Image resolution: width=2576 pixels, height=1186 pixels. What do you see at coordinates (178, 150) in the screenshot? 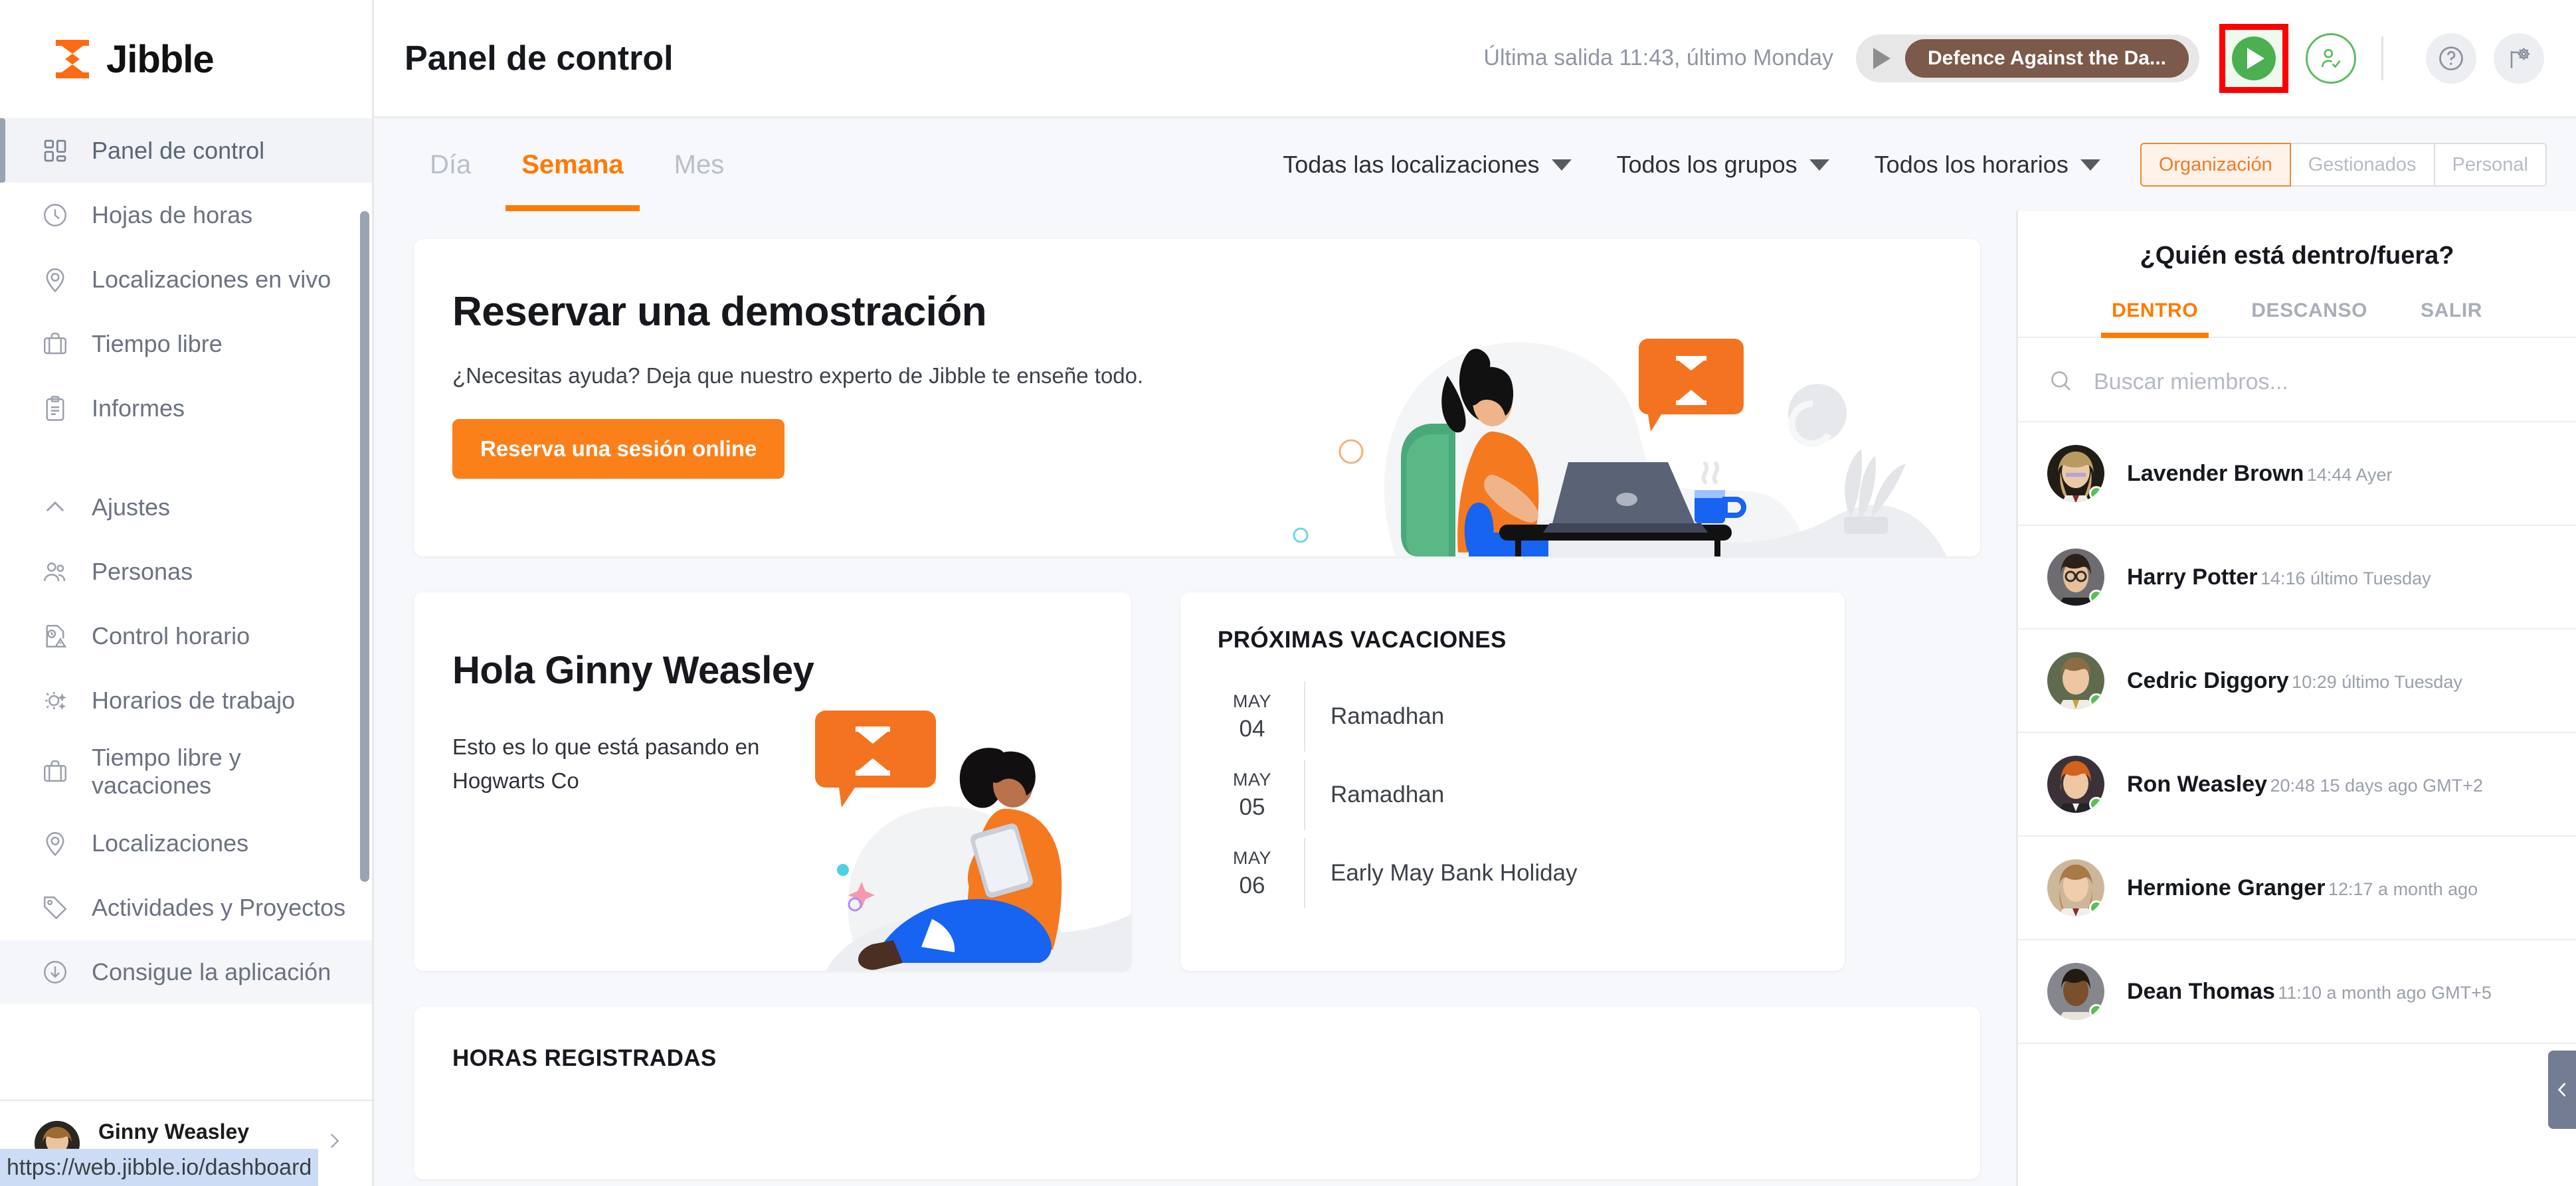
I see `sidebar-item-label: Panel de control` at bounding box center [178, 150].